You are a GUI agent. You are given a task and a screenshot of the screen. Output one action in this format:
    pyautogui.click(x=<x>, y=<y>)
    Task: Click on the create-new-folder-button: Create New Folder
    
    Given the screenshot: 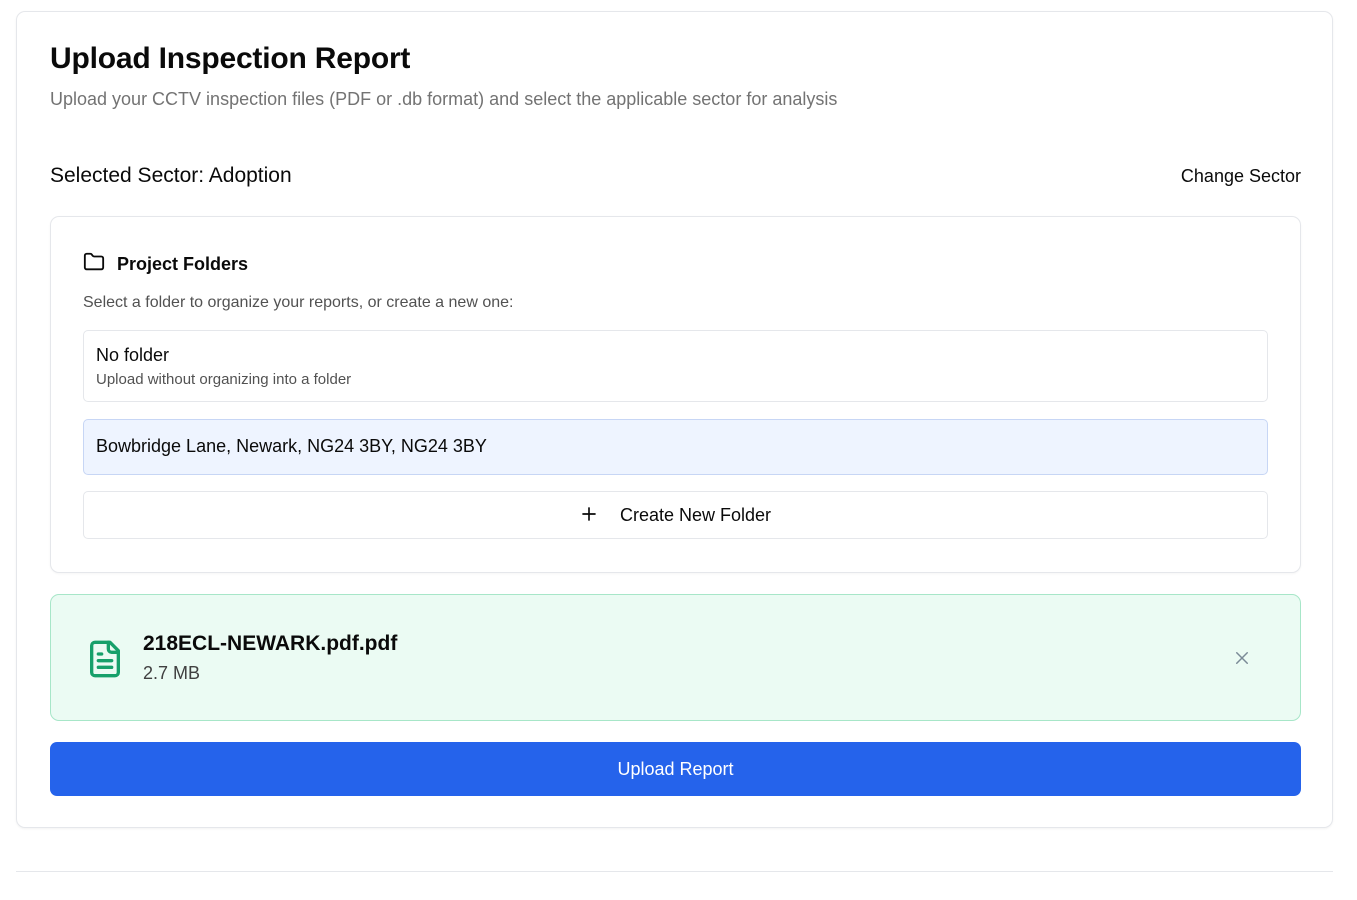 What is the action you would take?
    pyautogui.click(x=675, y=515)
    